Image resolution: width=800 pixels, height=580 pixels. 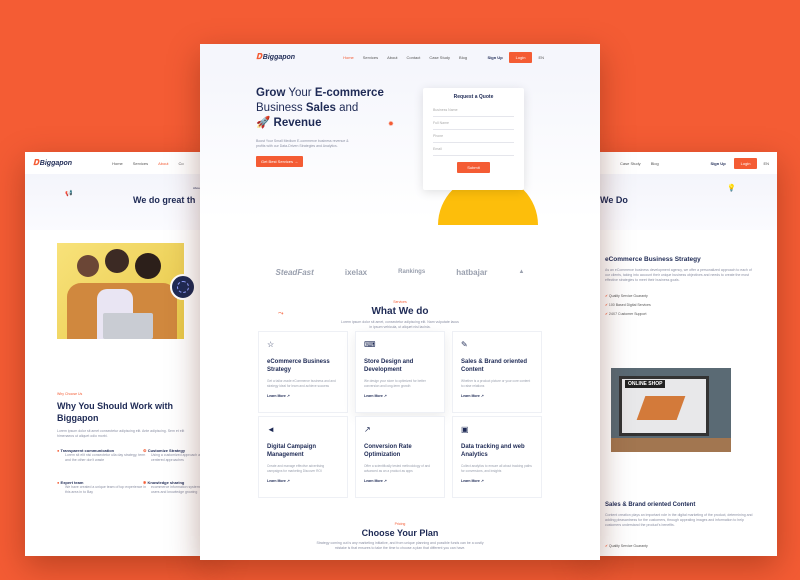 What do you see at coordinates (473, 123) in the screenshot?
I see `full-name-input: Full Name` at bounding box center [473, 123].